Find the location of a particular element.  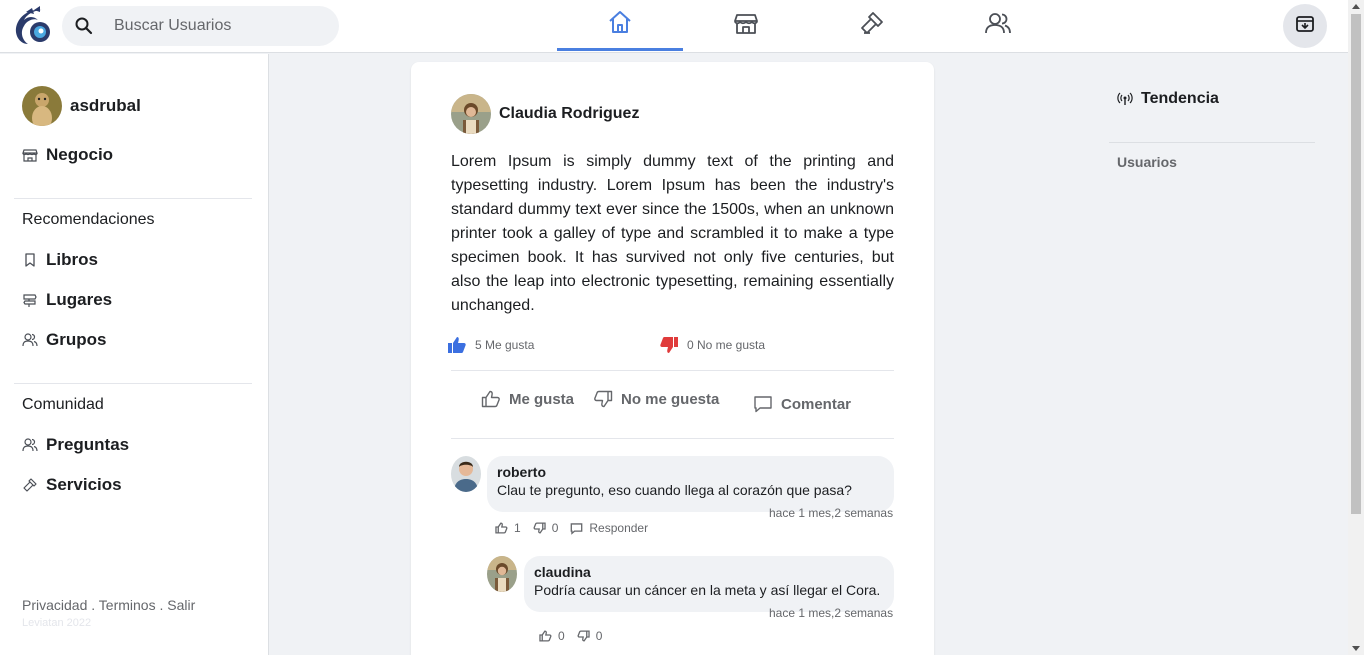

search-input is located at coordinates (221, 26).